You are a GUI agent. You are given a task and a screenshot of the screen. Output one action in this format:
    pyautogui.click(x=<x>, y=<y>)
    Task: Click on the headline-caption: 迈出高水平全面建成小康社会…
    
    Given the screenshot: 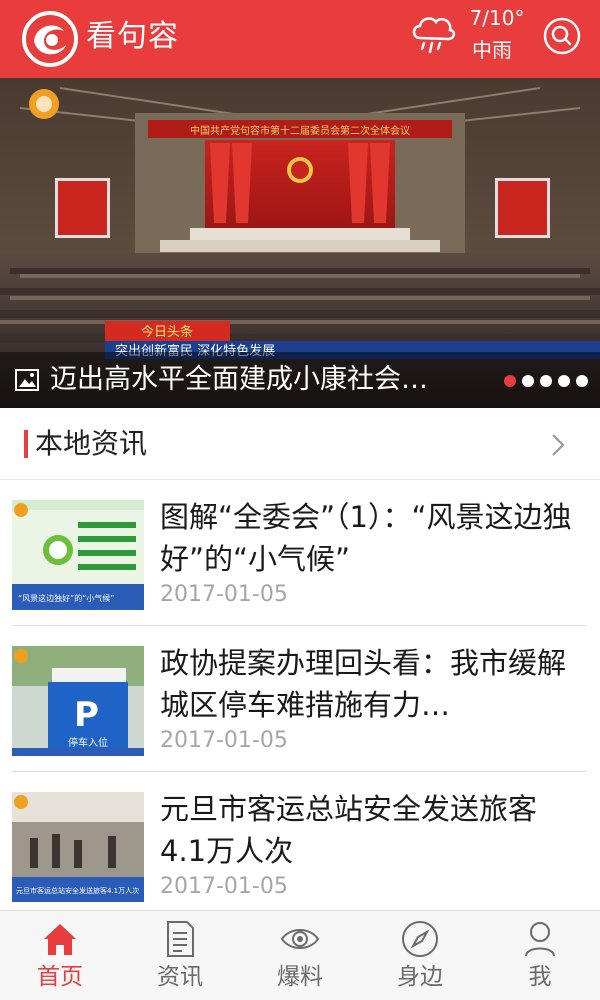 What is the action you would take?
    pyautogui.click(x=270, y=380)
    